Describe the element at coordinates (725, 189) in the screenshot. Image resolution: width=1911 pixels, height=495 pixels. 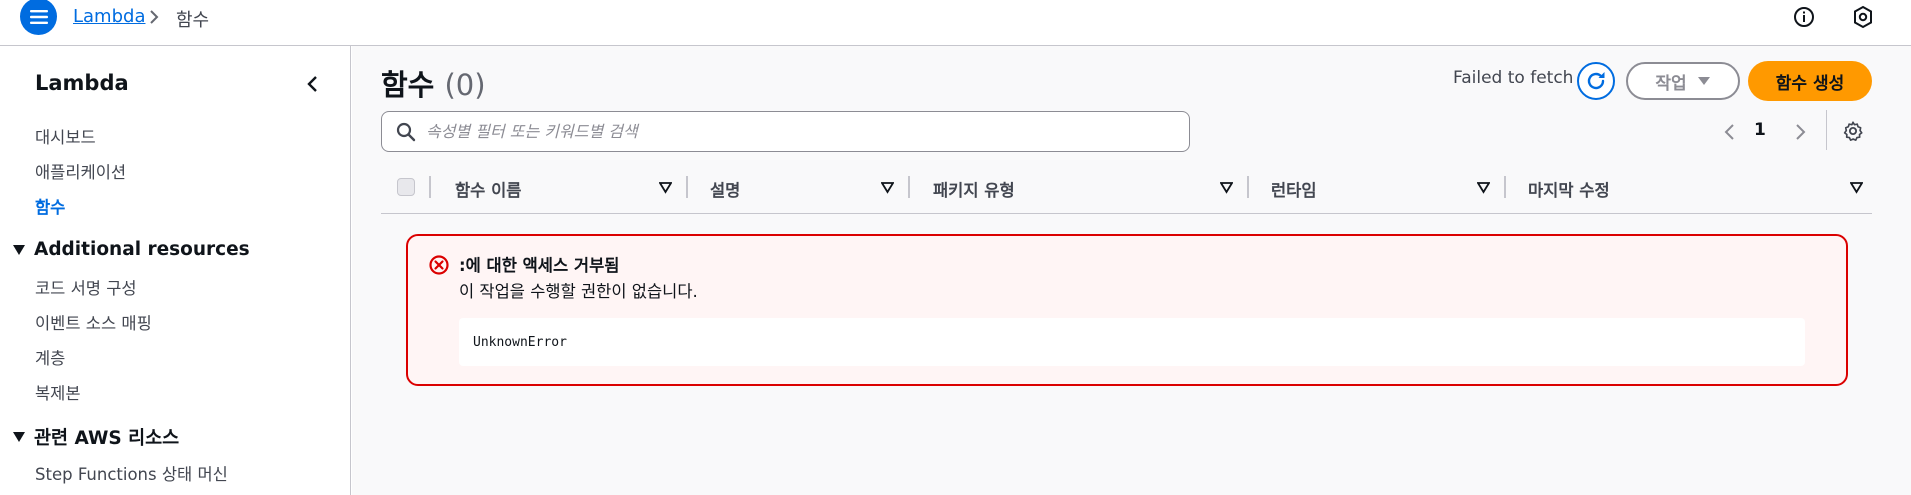
I see `column-header-description: 설명` at that location.